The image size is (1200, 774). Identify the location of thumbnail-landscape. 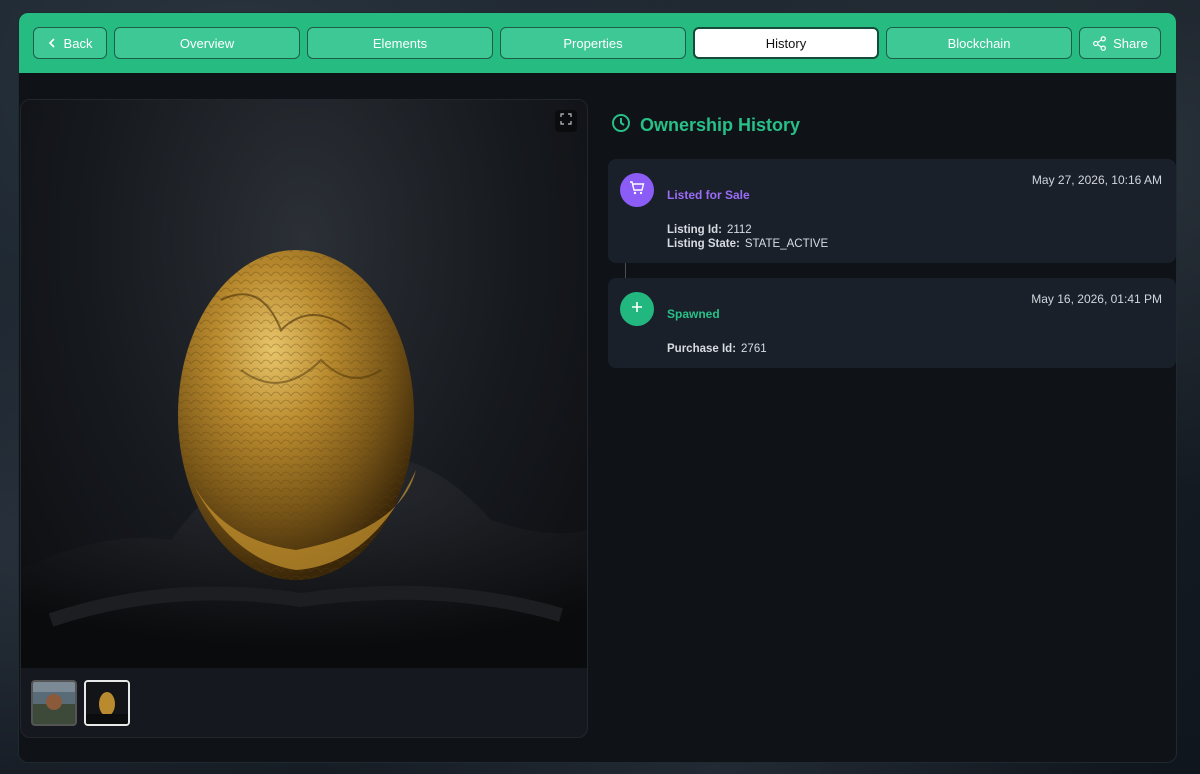
(54, 703).